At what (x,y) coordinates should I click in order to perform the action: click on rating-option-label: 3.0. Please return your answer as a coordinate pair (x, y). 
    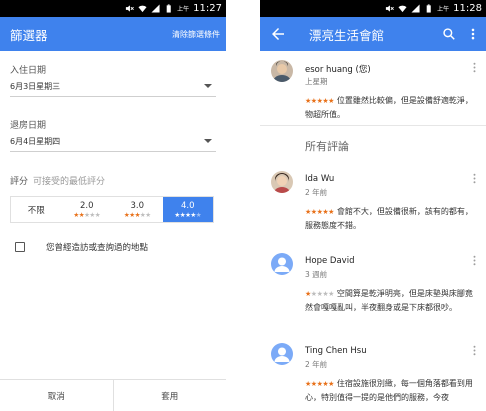
    Looking at the image, I should click on (137, 205).